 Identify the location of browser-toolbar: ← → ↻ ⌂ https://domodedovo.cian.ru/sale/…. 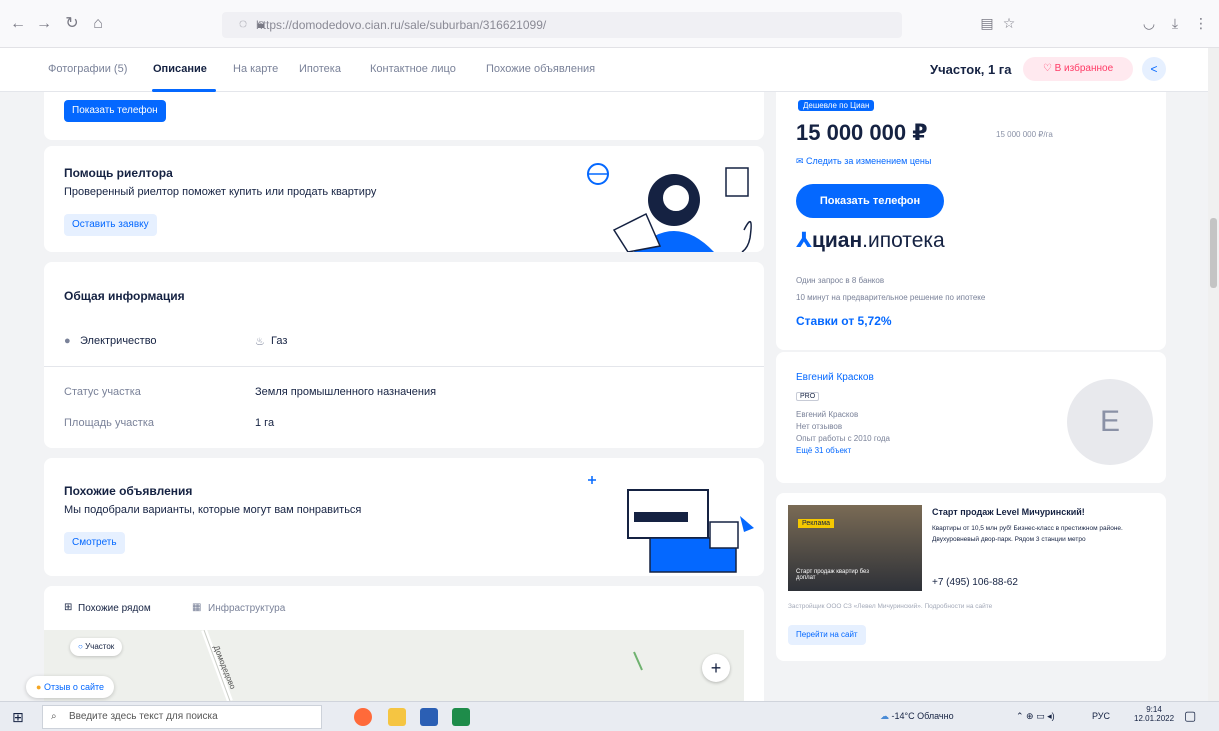
(609, 24).